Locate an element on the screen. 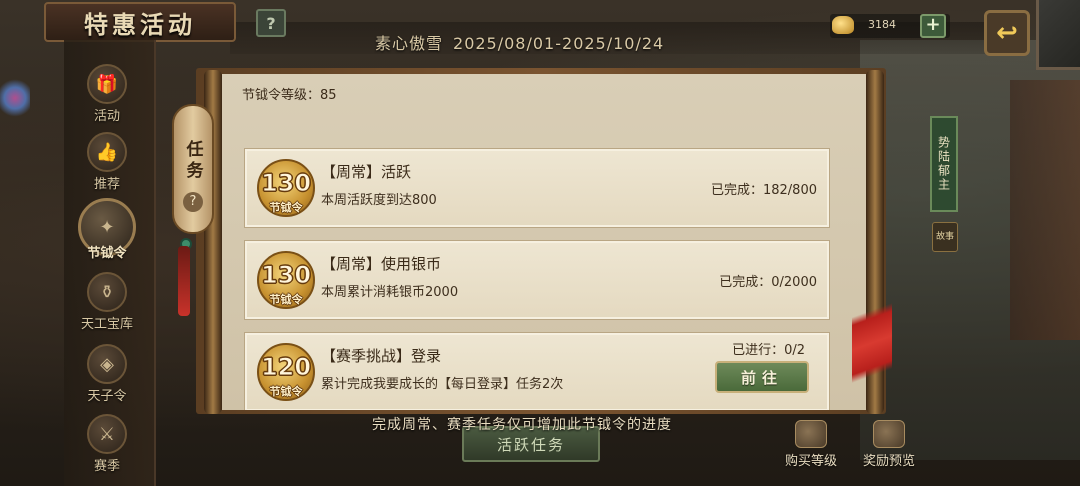 The height and width of the screenshot is (486, 1080). reward-preview-button: 奖励预览 is located at coordinates (889, 446).